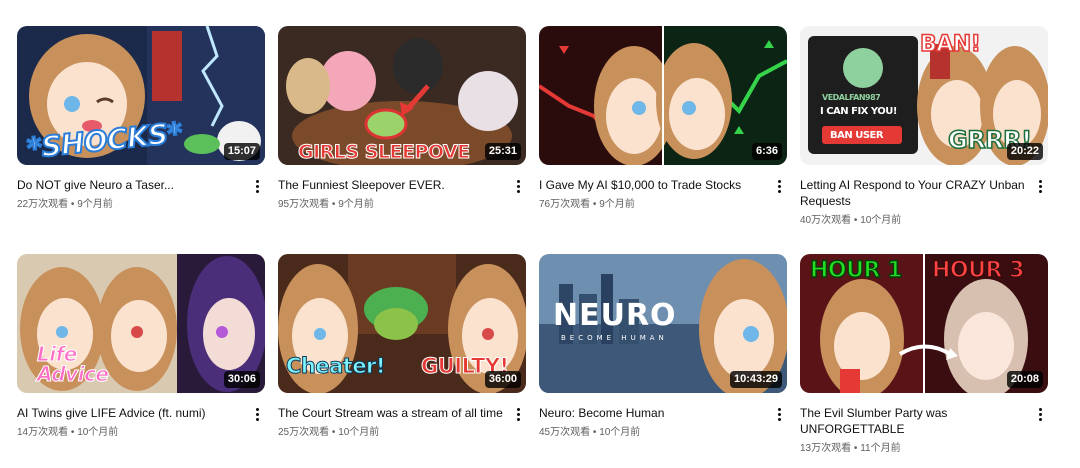 This screenshot has width=1080, height=468. Describe the element at coordinates (391, 433) in the screenshot. I see `video-stats: 25万次观看 • 10个月前` at that location.